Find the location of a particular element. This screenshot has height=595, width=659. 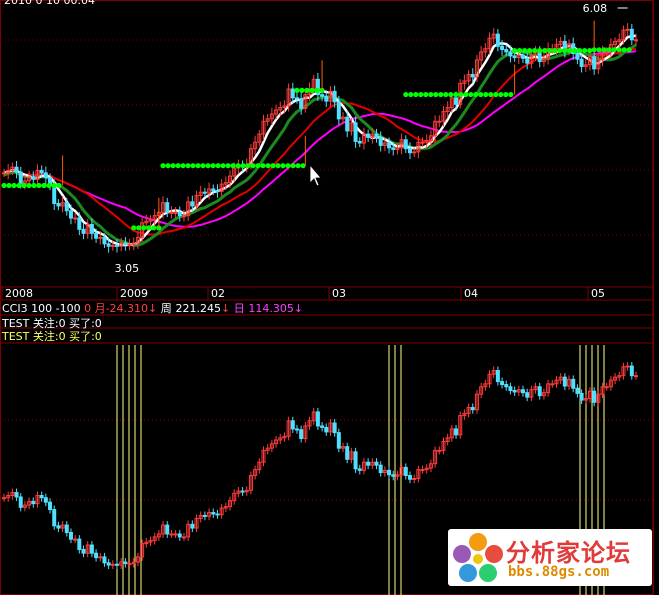

flower-logo-icon is located at coordinates (478, 557).